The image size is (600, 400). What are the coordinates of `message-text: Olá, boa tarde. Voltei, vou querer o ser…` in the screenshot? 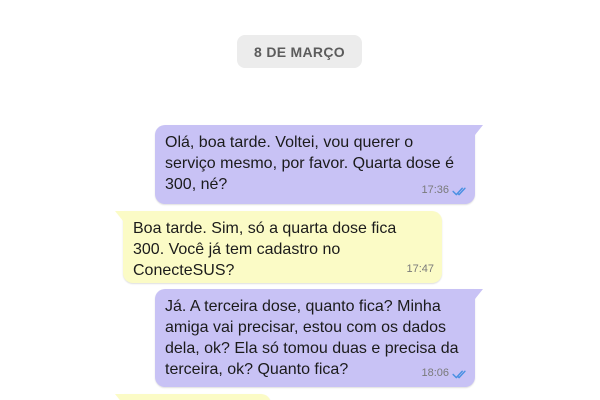 It's located at (310, 163).